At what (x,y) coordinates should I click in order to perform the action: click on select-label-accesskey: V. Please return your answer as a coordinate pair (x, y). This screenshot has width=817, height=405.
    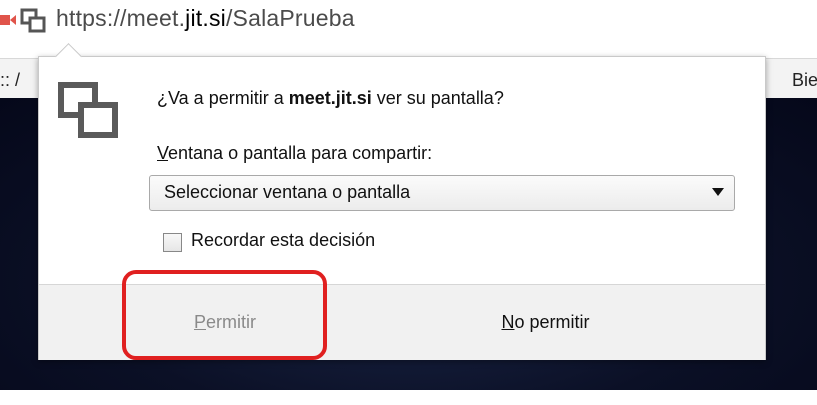
    Looking at the image, I should click on (163, 153).